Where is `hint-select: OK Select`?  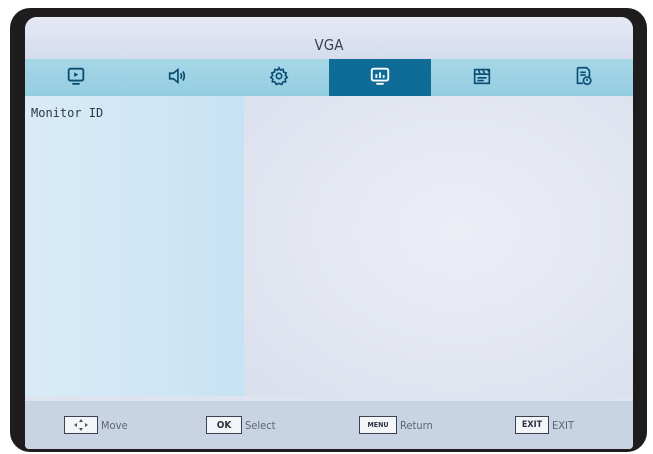 hint-select: OK Select is located at coordinates (241, 425).